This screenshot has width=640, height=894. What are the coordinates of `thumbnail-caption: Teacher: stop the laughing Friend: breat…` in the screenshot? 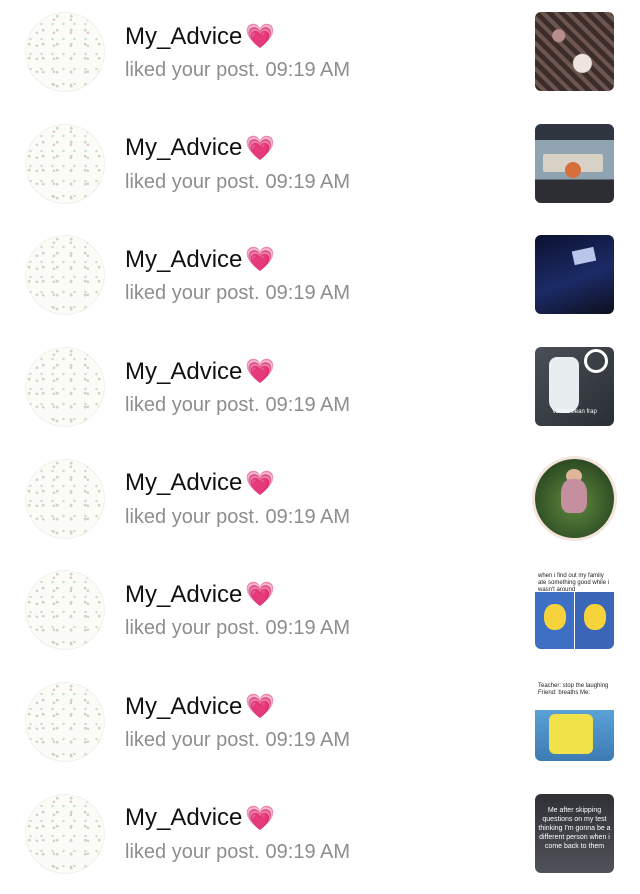 It's located at (573, 690).